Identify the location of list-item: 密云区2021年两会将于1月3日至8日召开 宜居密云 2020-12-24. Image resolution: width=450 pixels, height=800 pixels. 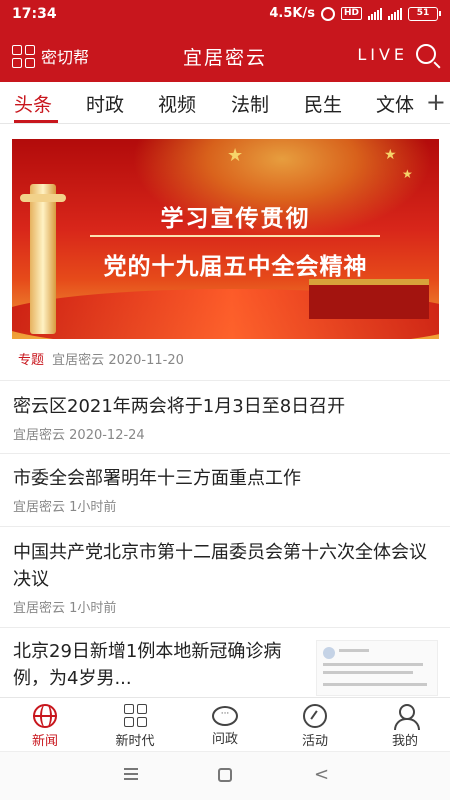
(225, 418).